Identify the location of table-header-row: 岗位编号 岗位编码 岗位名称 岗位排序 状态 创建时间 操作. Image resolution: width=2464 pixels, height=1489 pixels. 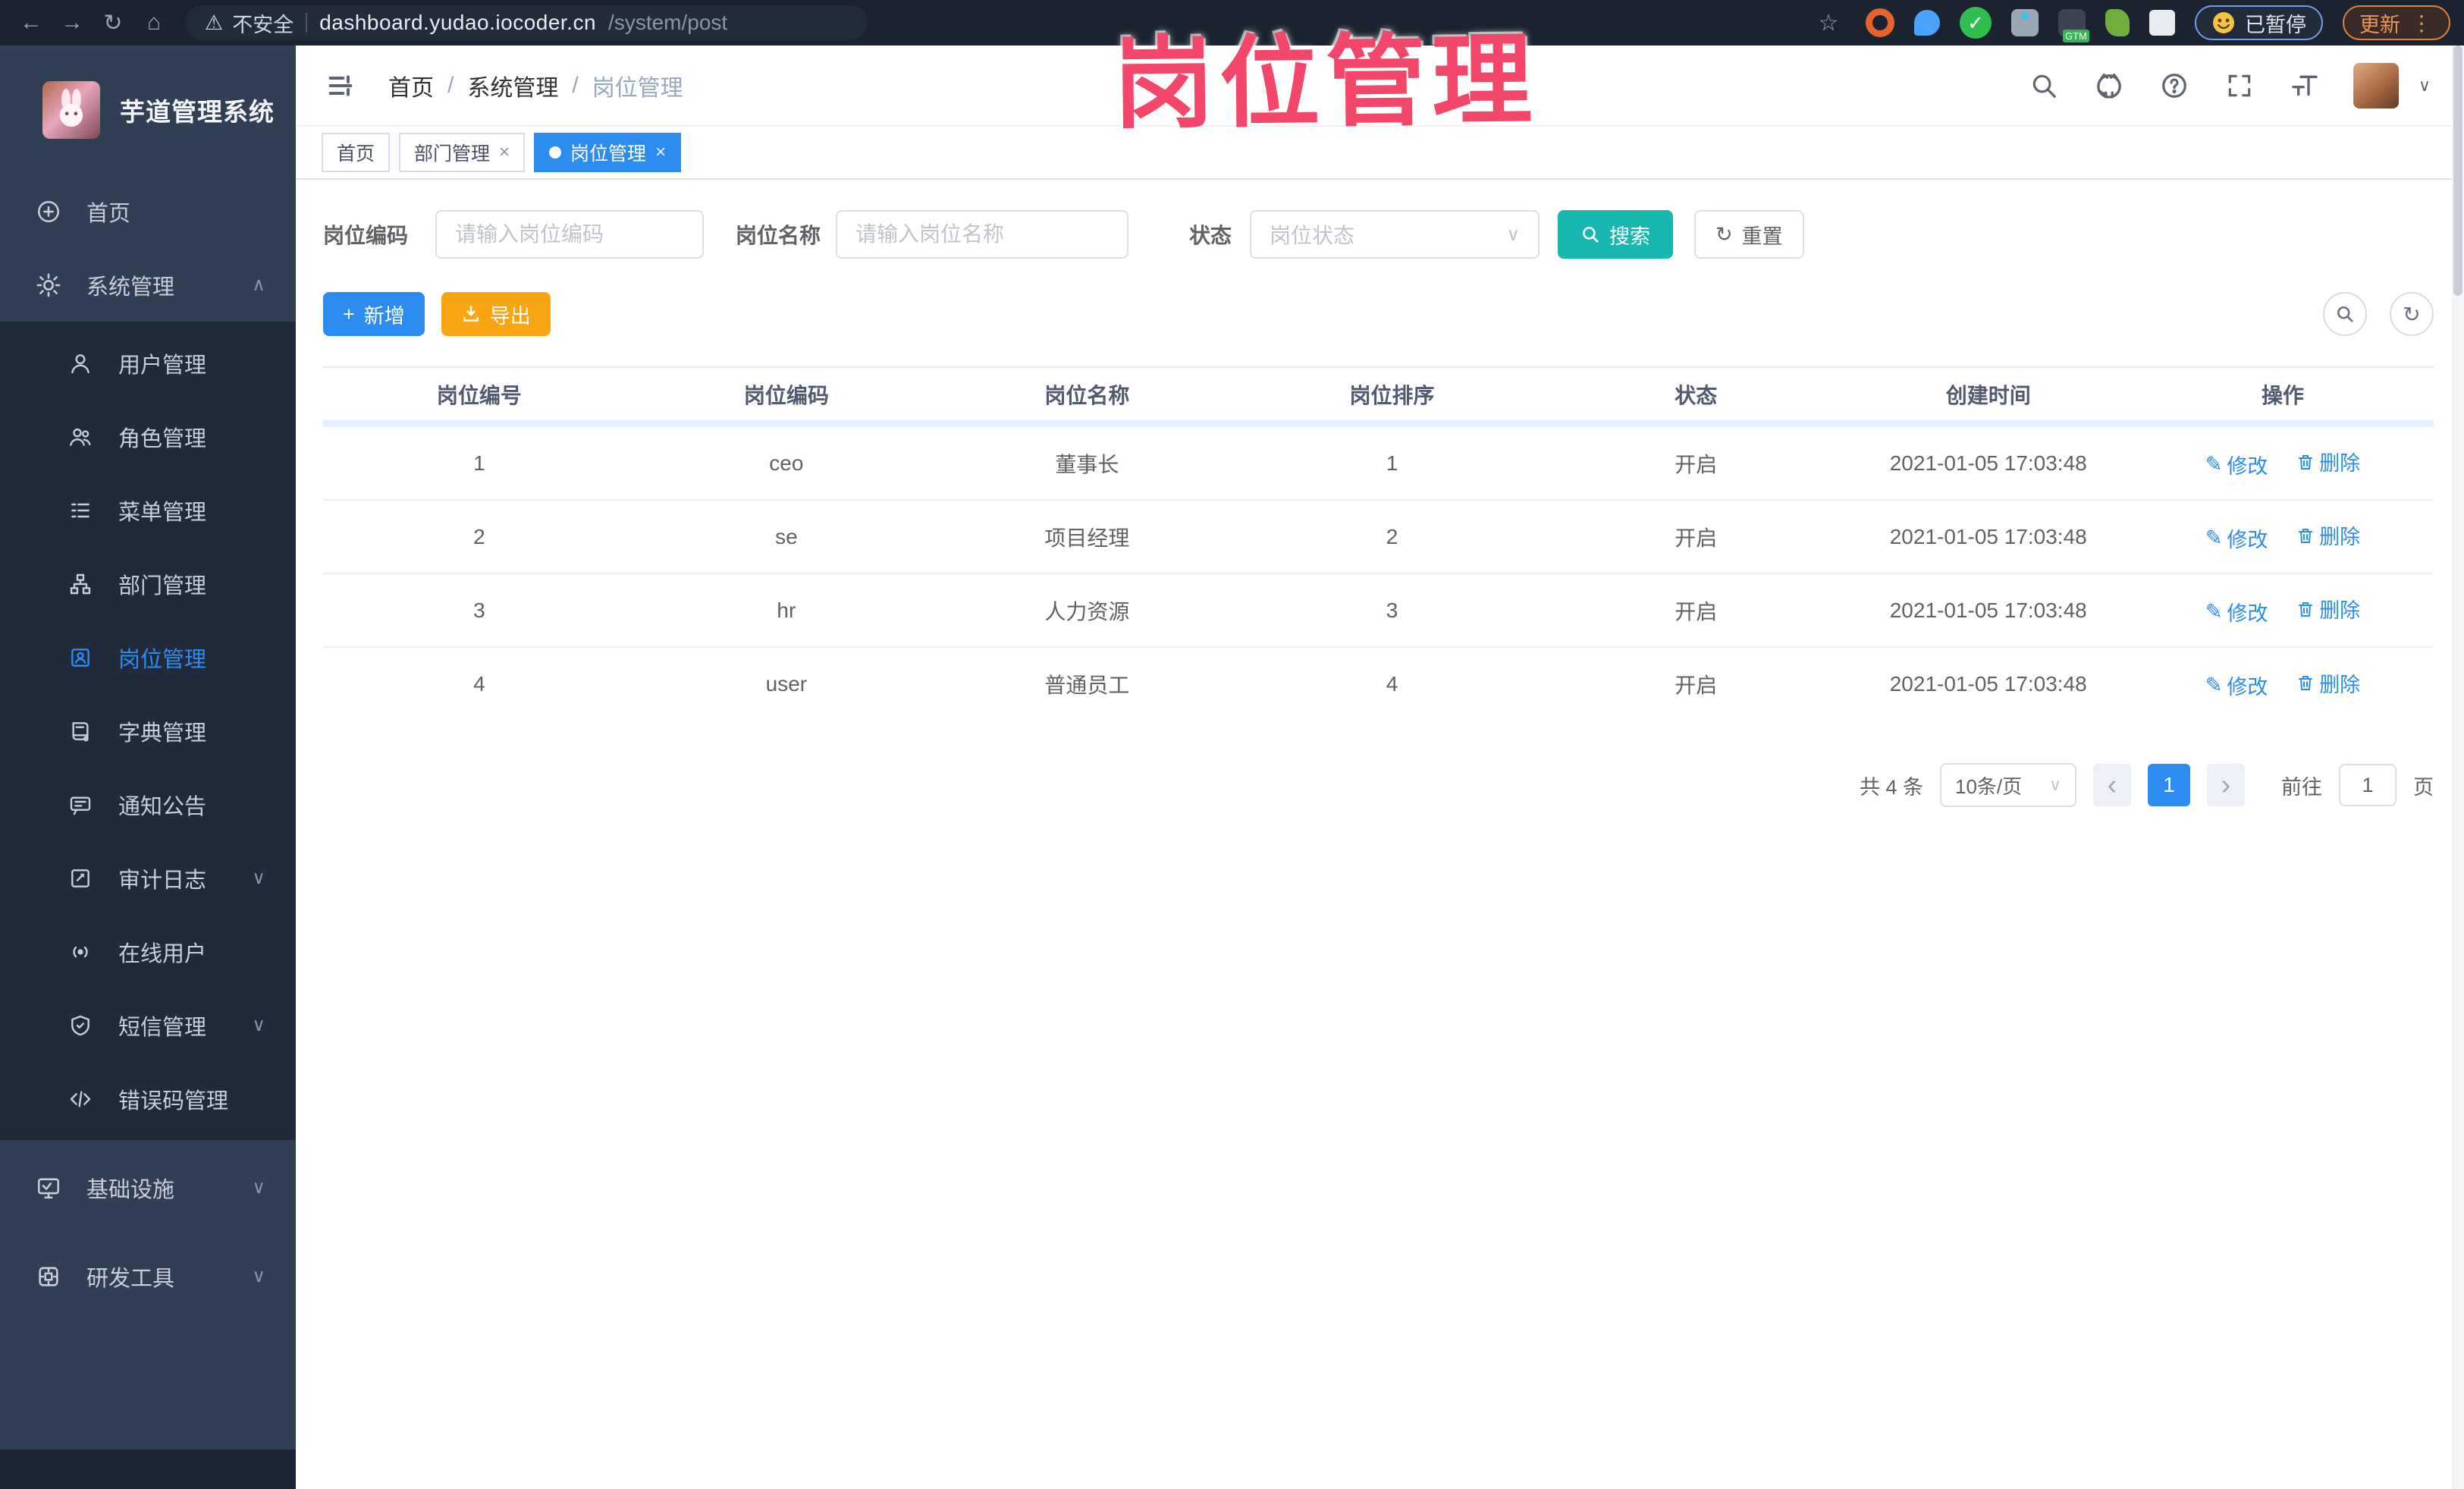
(1379, 393).